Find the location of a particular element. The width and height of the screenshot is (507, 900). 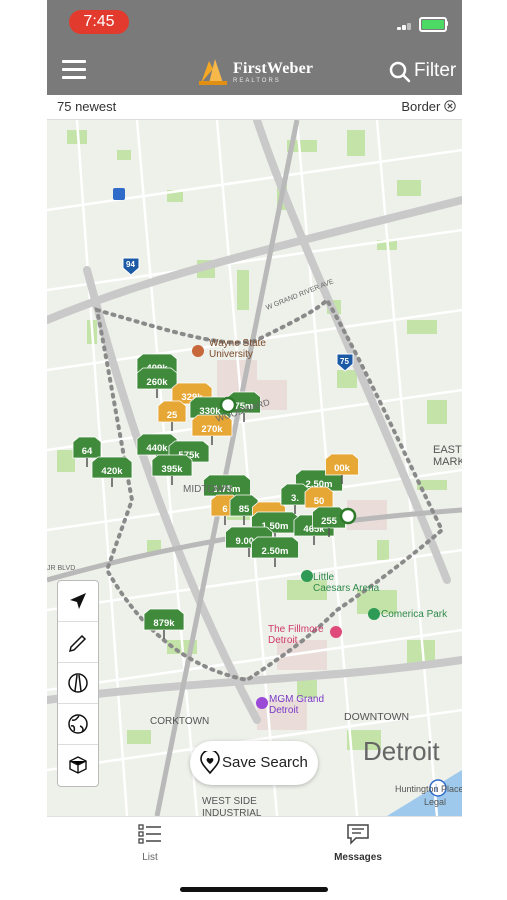

3d-cube-icon is located at coordinates (78, 765).